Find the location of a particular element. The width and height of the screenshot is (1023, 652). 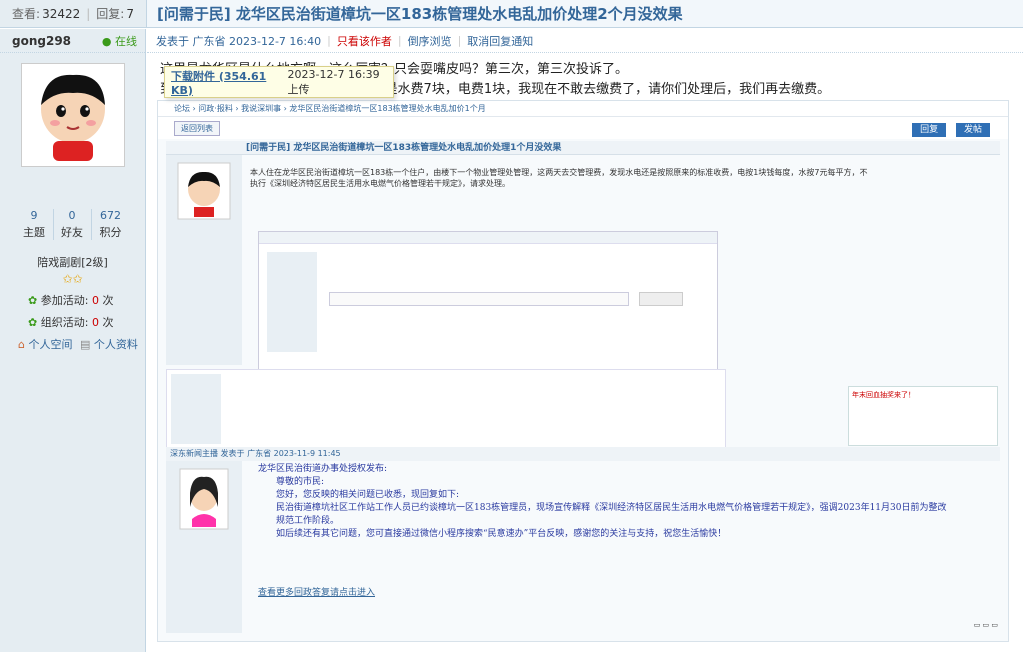

online-status: ● 在线 is located at coordinates (119, 41).